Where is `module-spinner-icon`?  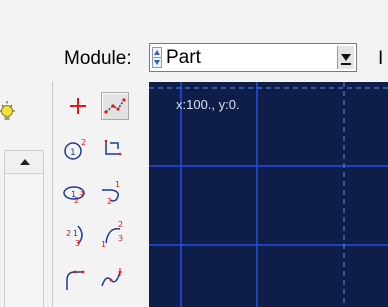
module-spinner-icon is located at coordinates (157, 57).